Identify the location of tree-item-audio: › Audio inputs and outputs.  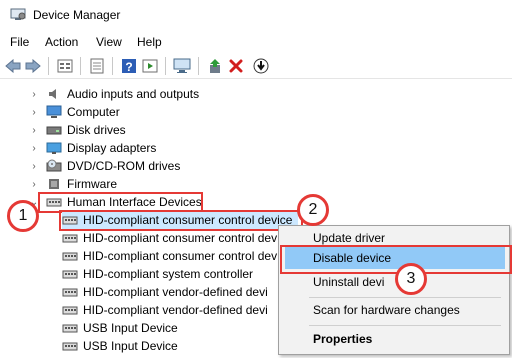
(114, 94).